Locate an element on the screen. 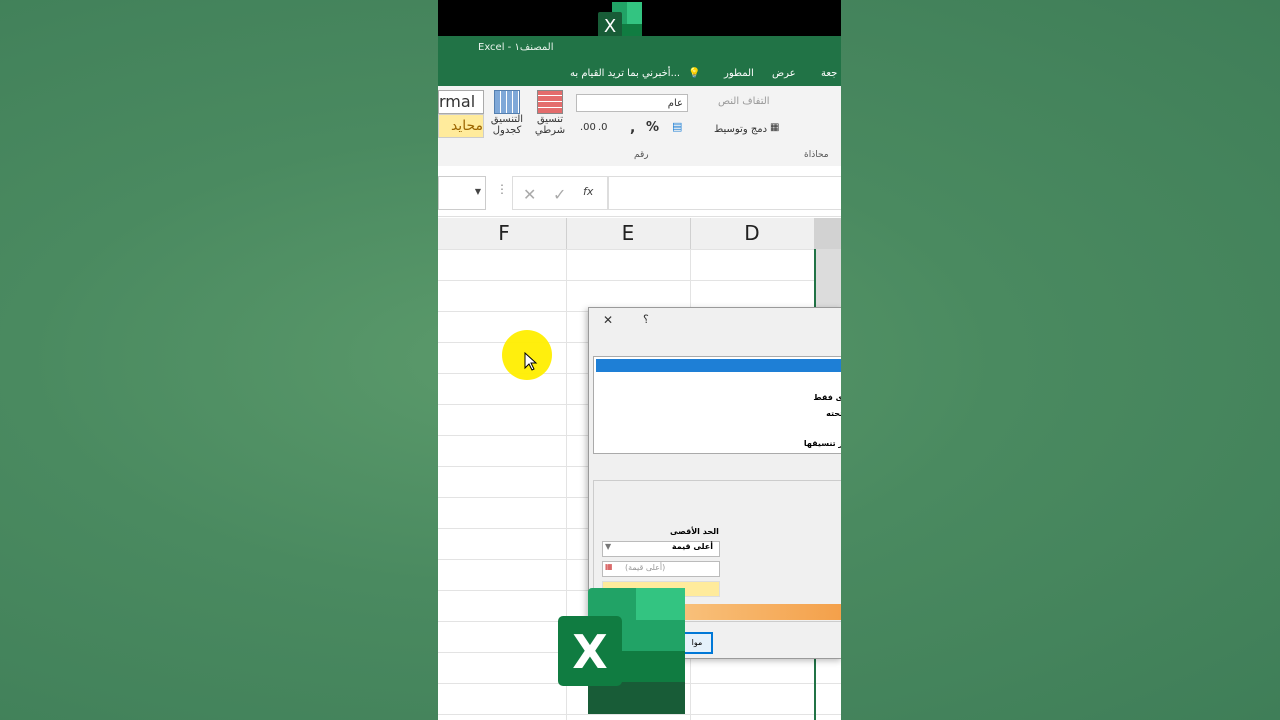 The image size is (1280, 720). column-header-f: F is located at coordinates (504, 233).